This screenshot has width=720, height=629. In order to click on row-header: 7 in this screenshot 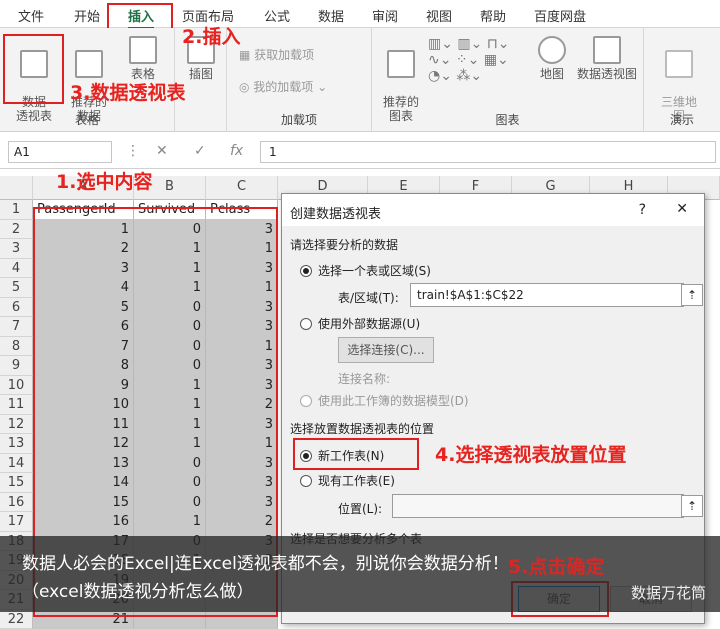, I will do `click(16, 327)`.